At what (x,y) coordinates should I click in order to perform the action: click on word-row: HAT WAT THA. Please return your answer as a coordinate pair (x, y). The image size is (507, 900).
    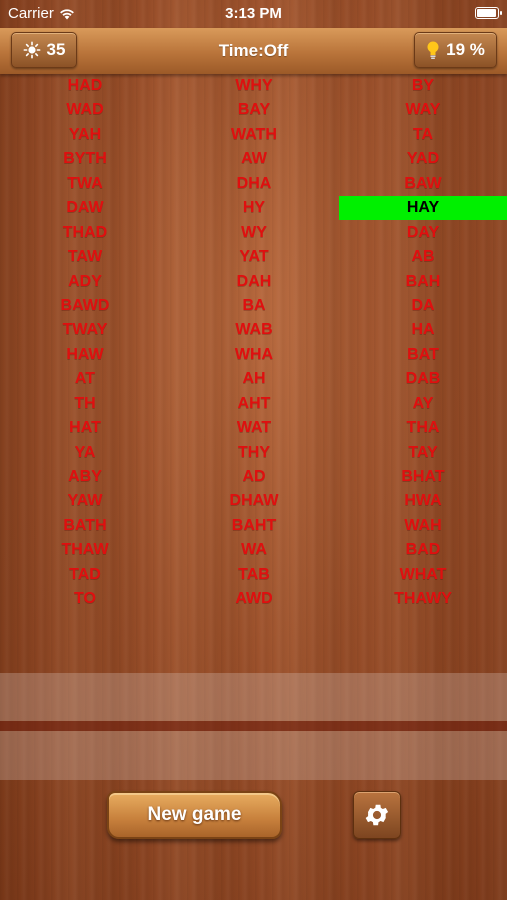
    Looking at the image, I should click on (253, 428).